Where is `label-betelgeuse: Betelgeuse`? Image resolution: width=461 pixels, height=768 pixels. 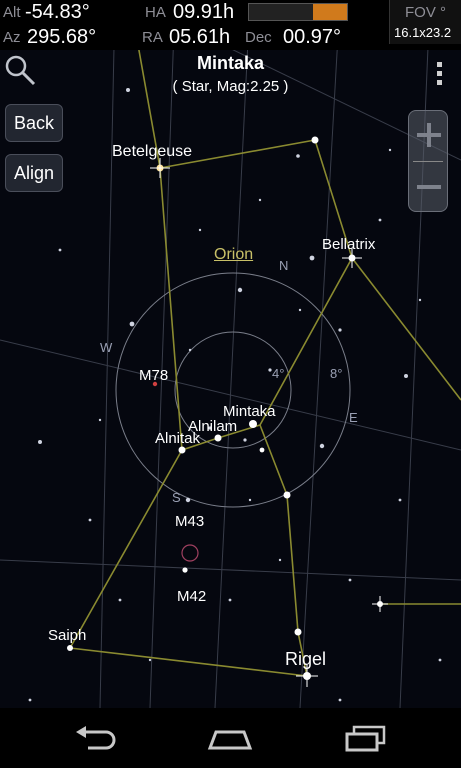
label-betelgeuse: Betelgeuse is located at coordinates (152, 152).